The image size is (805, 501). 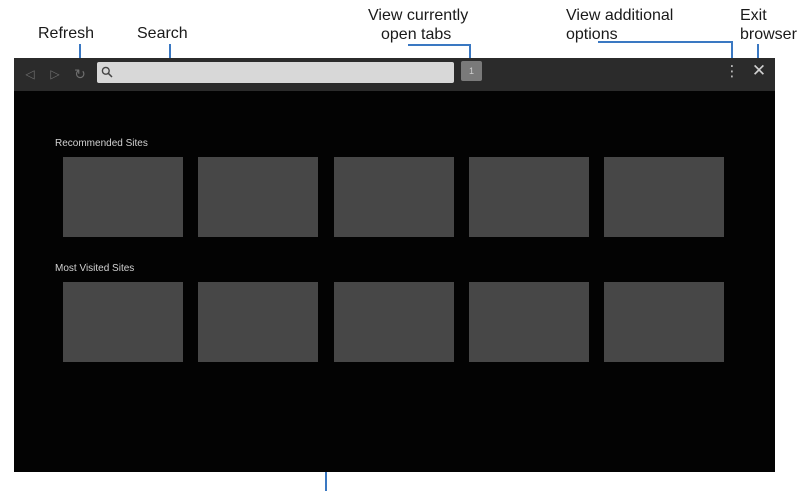 I want to click on options-callout-label-line1: View additional, so click(x=620, y=15).